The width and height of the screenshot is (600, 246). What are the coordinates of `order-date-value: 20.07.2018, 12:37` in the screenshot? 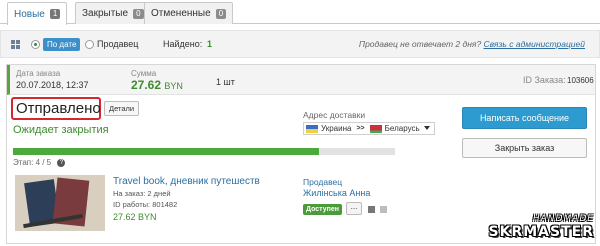 It's located at (52, 85).